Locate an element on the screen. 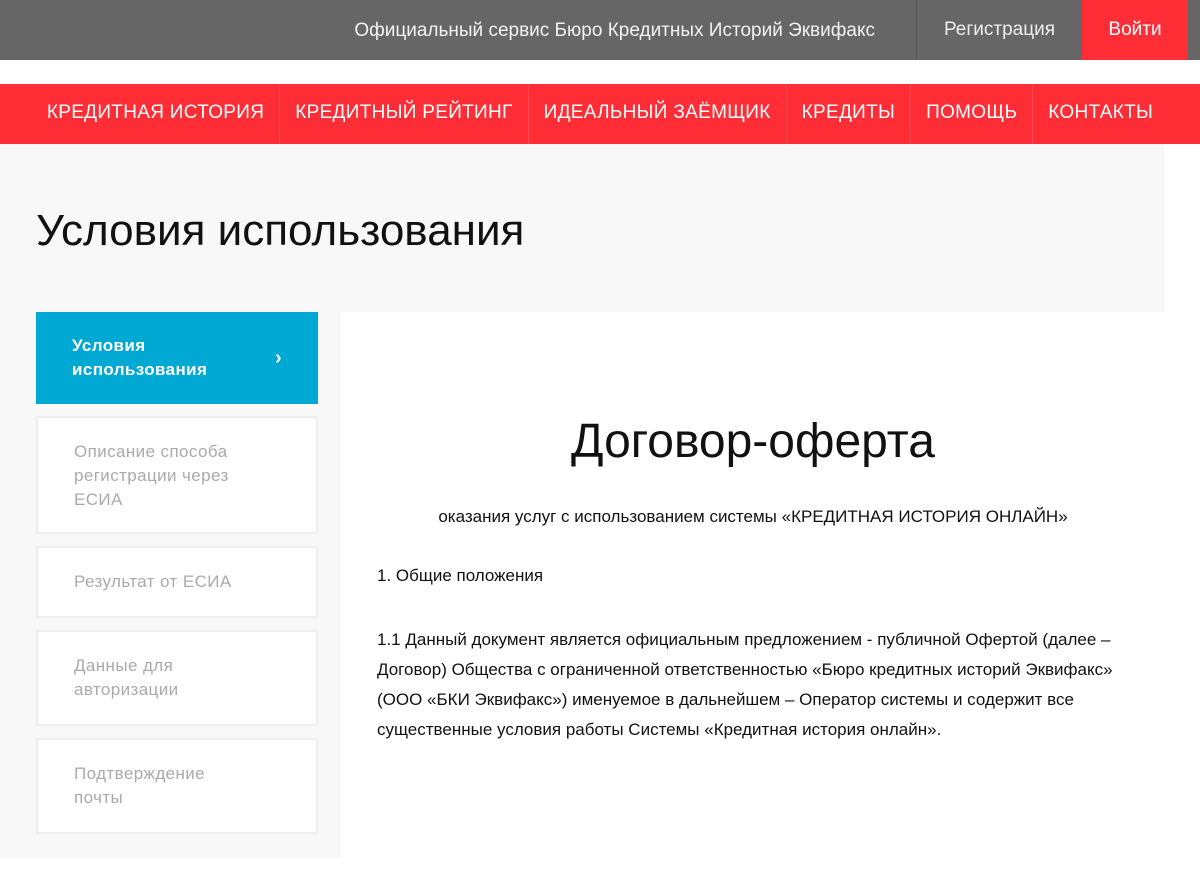 The width and height of the screenshot is (1200, 872). nav-credit-history: КРЕДИТНАЯ ИСТОРИЯ is located at coordinates (156, 114).